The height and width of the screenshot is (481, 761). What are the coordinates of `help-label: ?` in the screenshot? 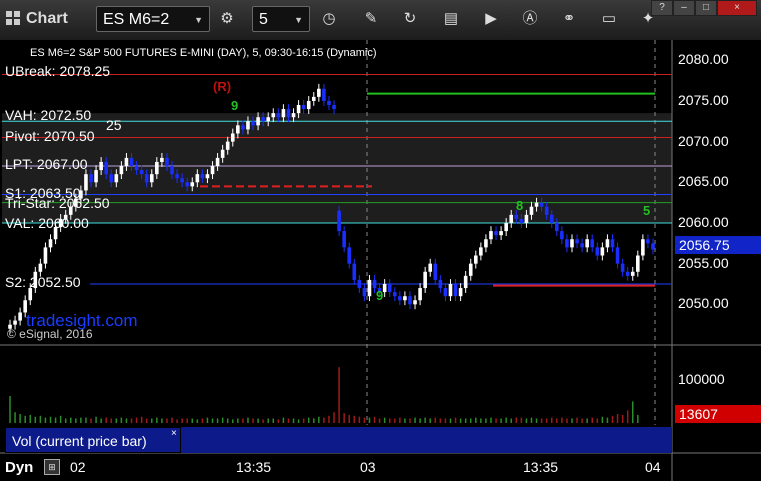 It's located at (662, 7).